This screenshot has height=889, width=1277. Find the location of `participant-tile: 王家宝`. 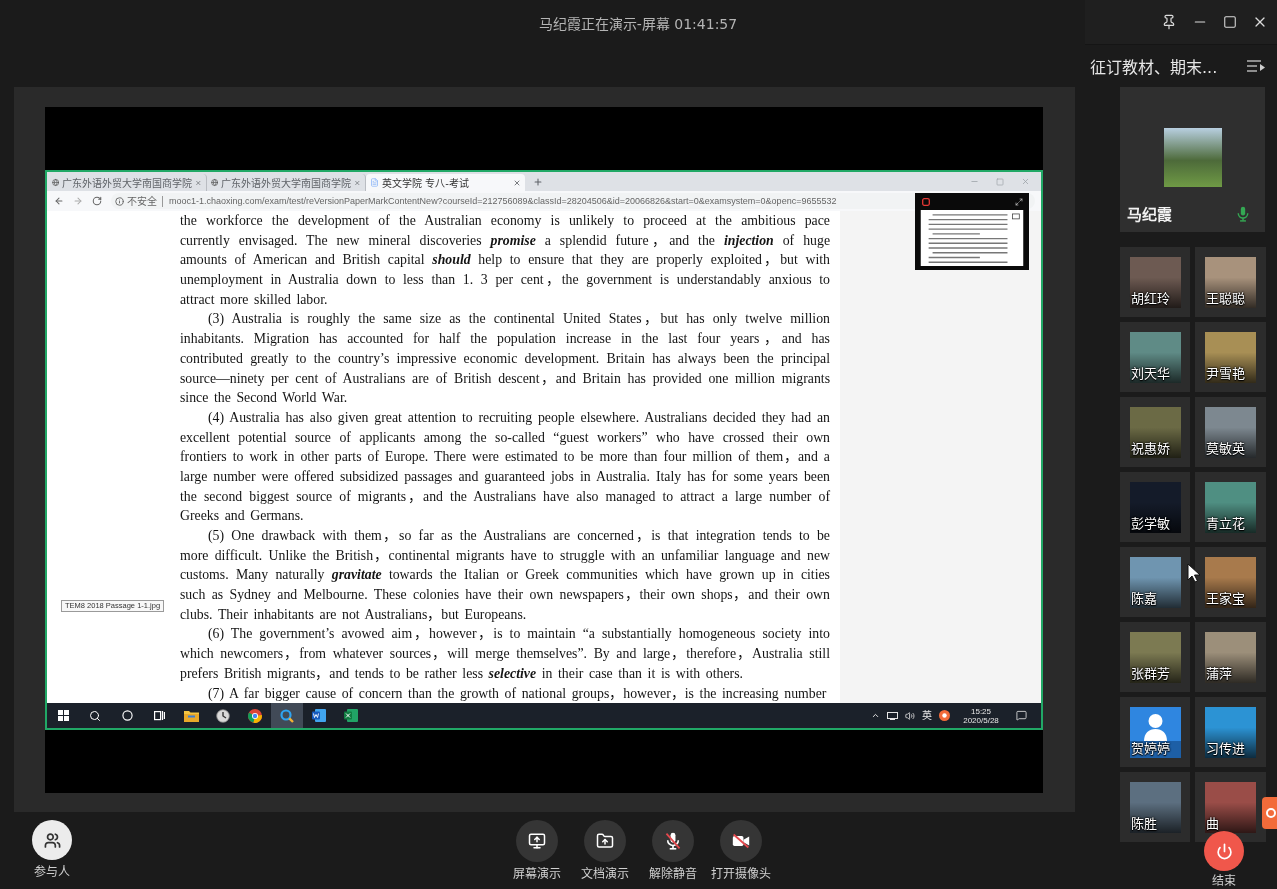

participant-tile: 王家宝 is located at coordinates (1230, 582).